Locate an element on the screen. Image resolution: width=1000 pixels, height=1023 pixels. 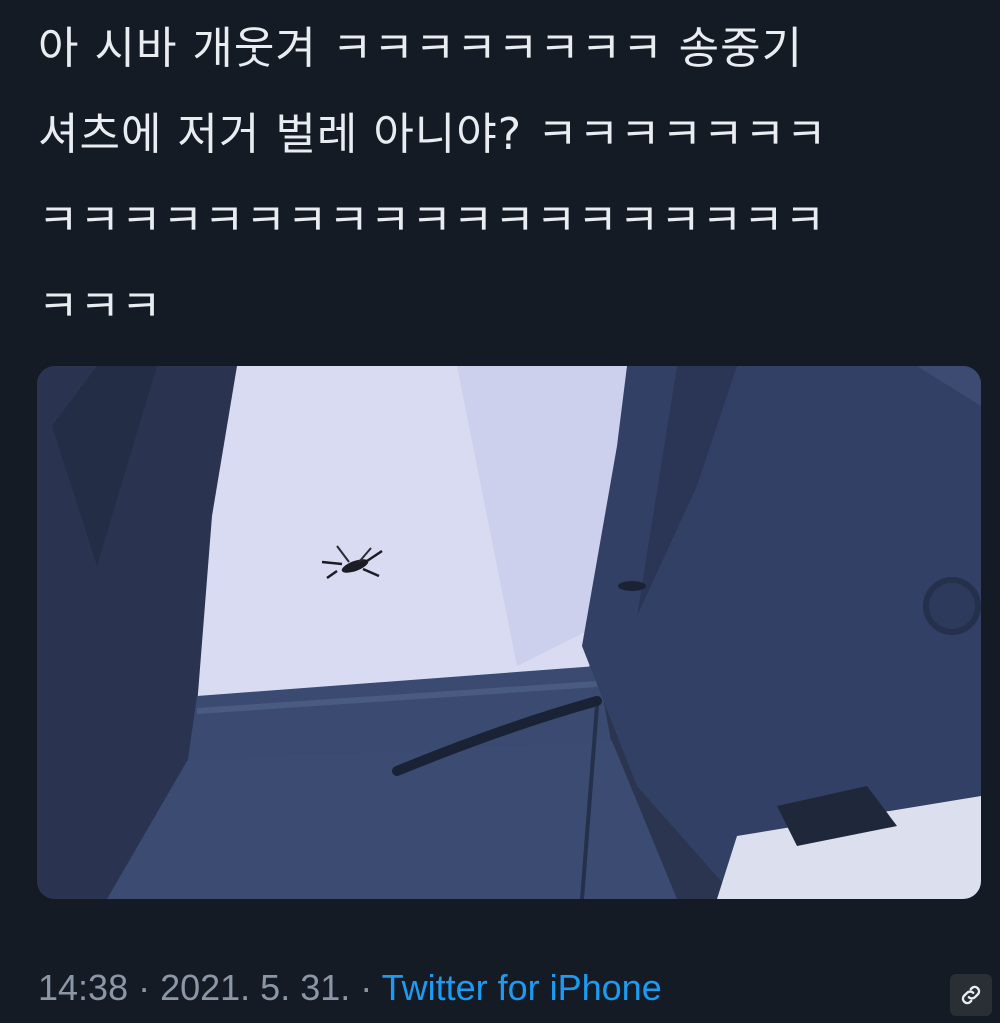
chain-link-icon is located at coordinates (971, 995).